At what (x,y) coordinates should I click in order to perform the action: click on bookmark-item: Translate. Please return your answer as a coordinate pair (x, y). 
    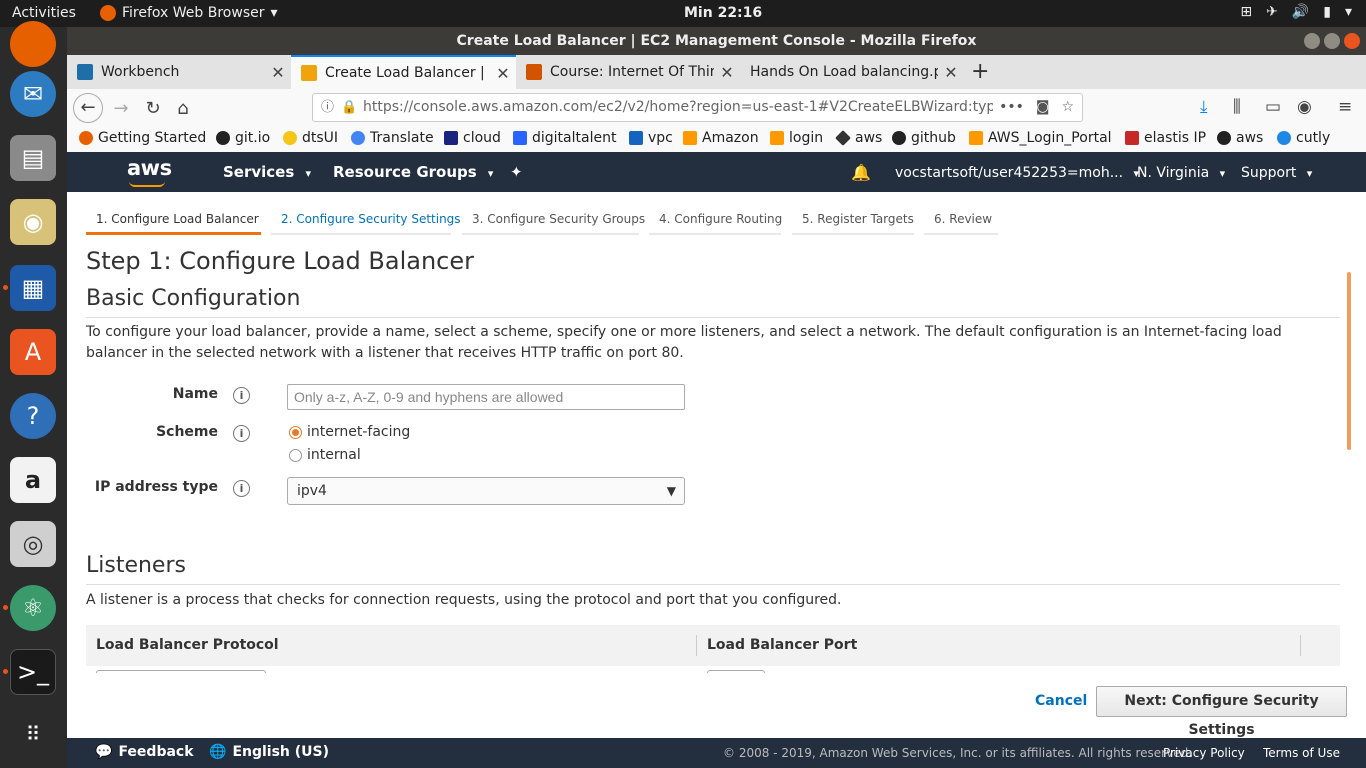
    Looking at the image, I should click on (392, 138).